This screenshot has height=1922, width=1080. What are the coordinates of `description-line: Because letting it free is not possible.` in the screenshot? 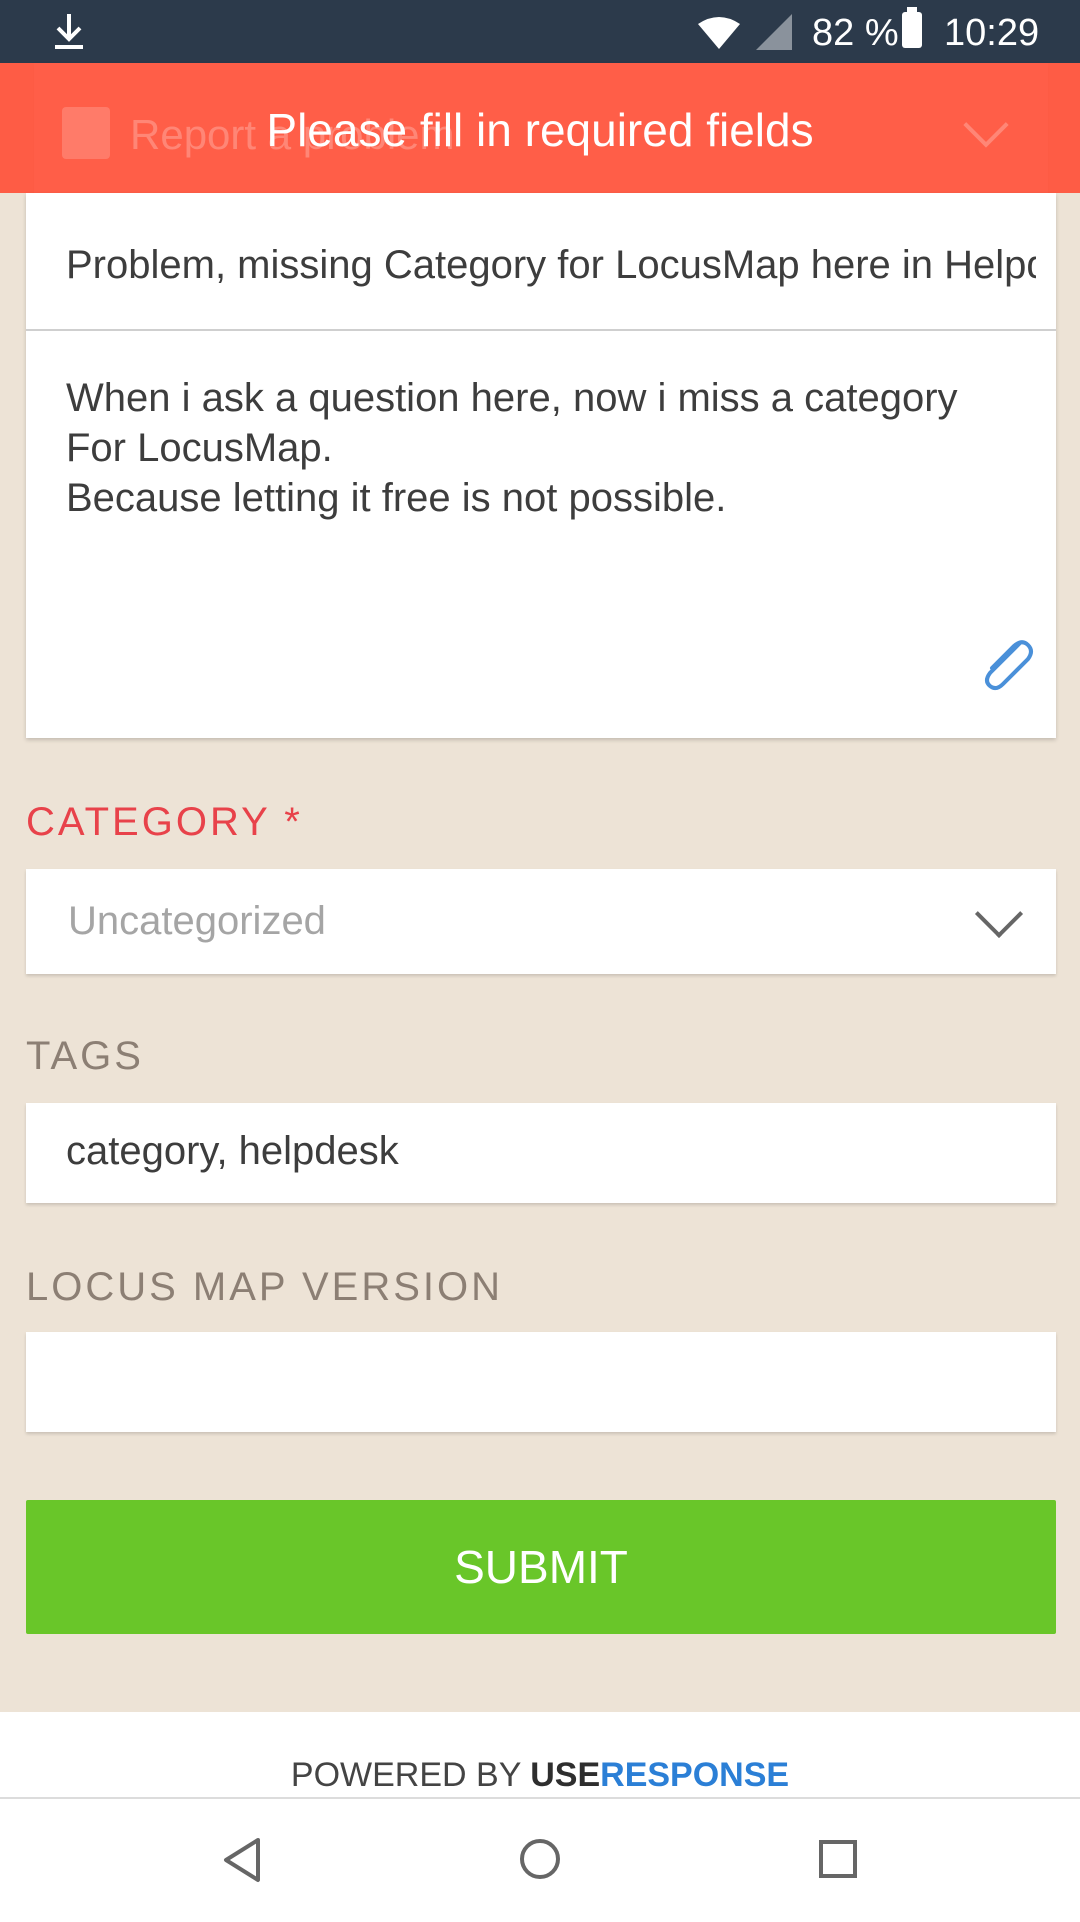 It's located at (396, 498).